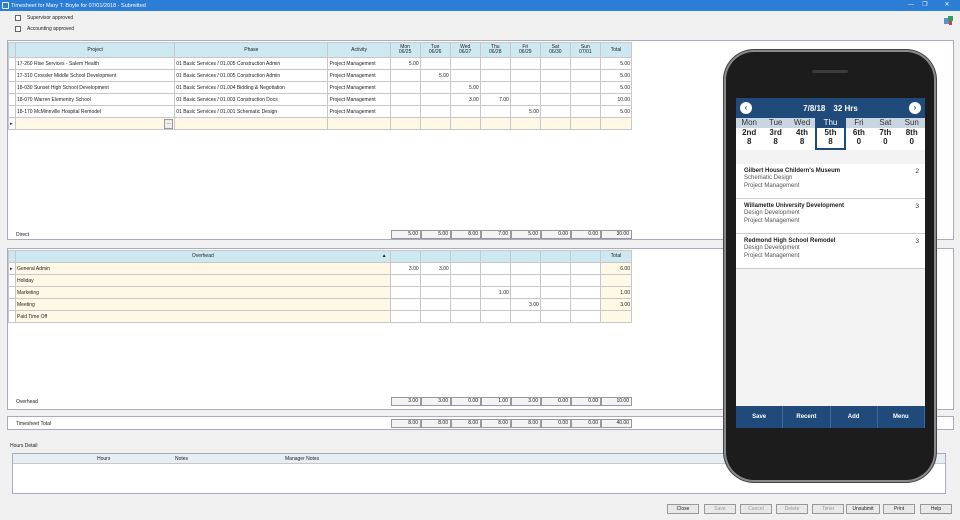 The height and width of the screenshot is (520, 960). Describe the element at coordinates (203, 316) in the screenshot. I see `overhead-name-cell: Paid Time Off` at that location.